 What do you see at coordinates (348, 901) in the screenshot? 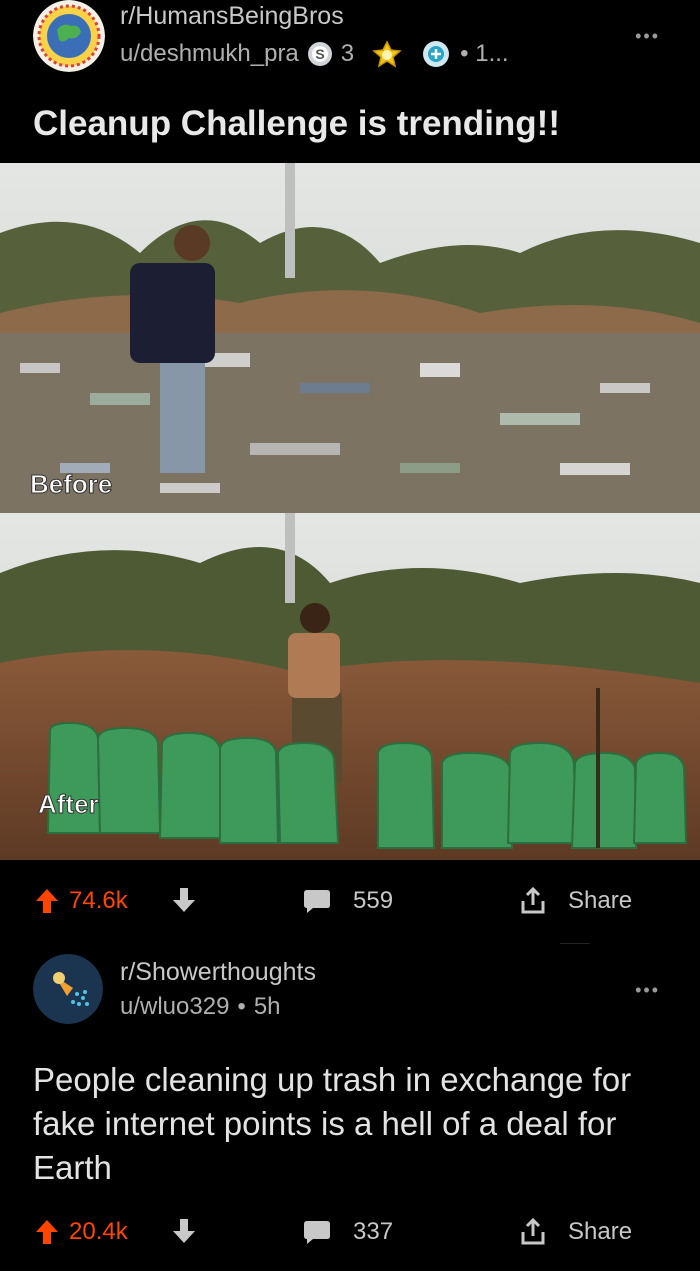
I see `comments-button: 559` at bounding box center [348, 901].